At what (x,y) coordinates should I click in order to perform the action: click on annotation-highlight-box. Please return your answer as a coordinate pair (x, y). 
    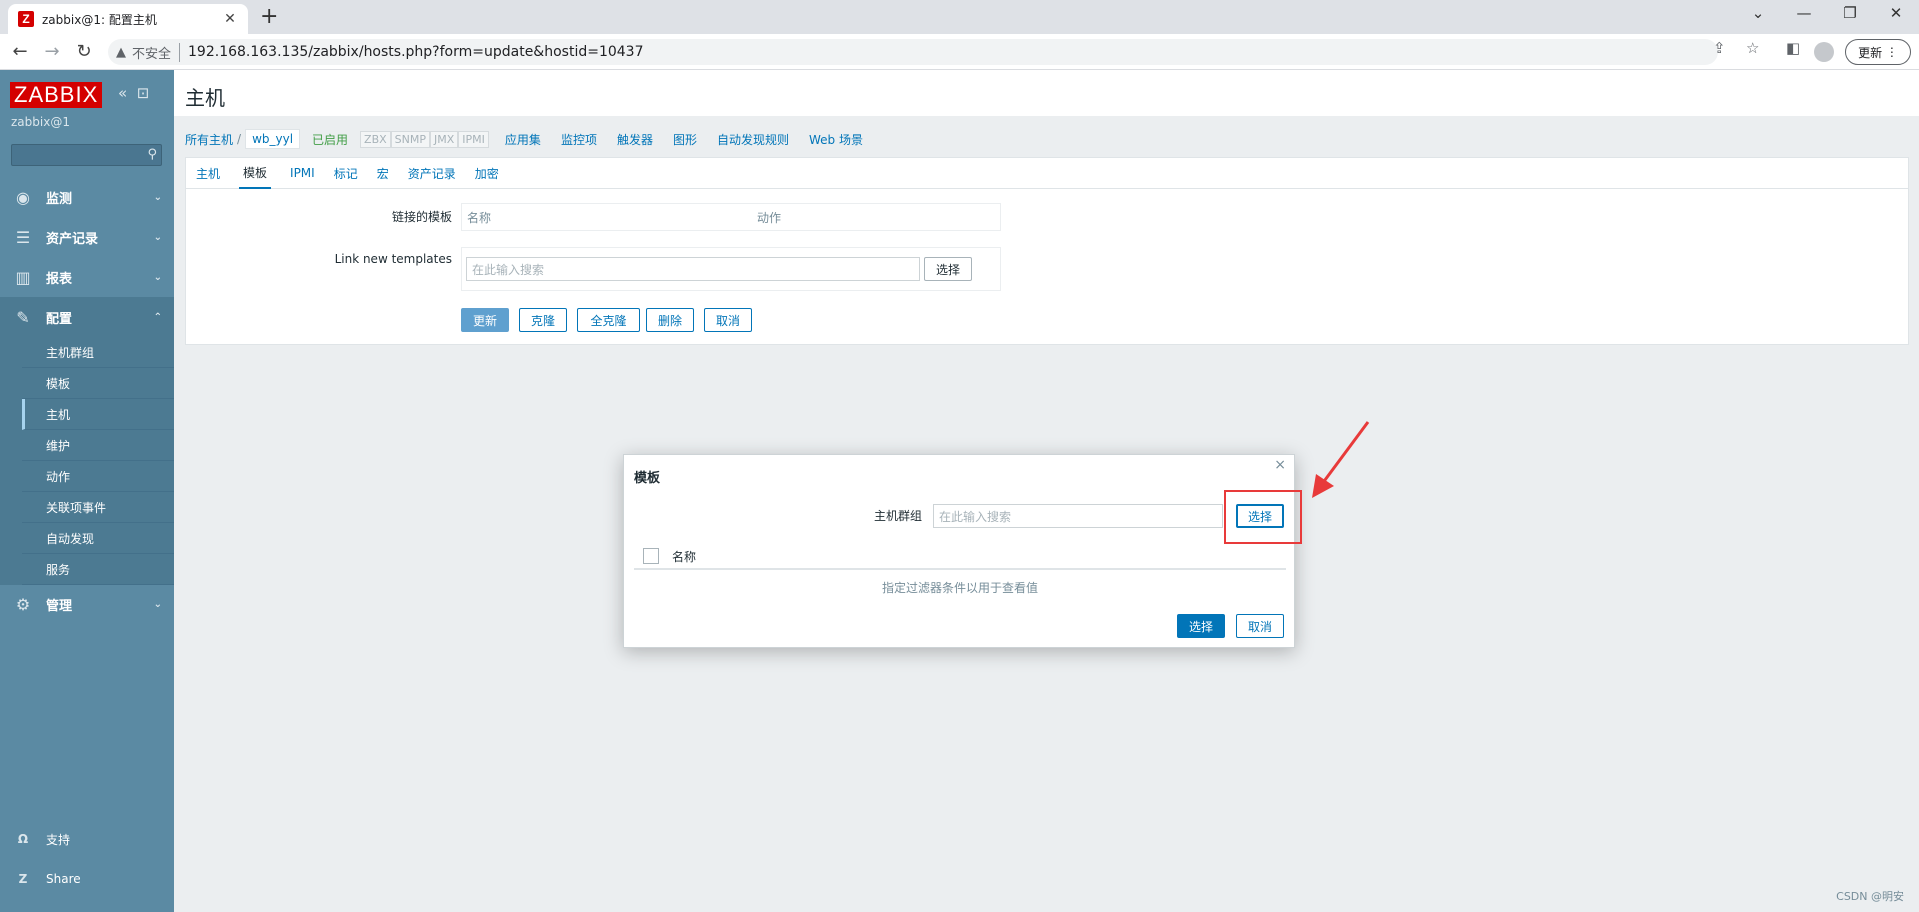
    Looking at the image, I should click on (1263, 517).